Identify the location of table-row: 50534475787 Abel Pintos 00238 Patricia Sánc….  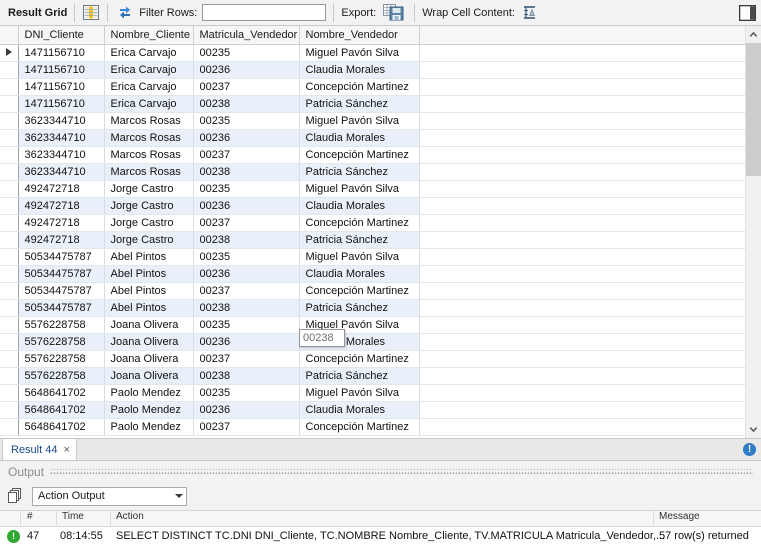
(372, 308).